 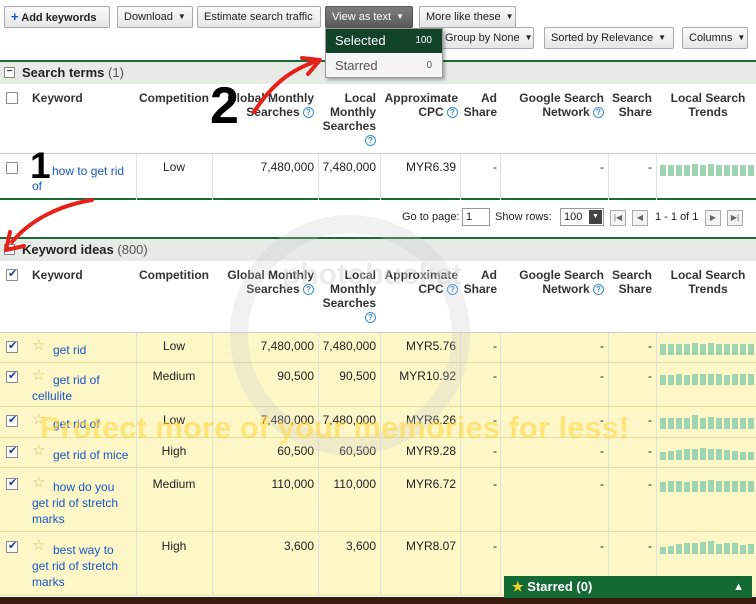 I want to click on add-keywords-button: + Add keywords, so click(x=57, y=17).